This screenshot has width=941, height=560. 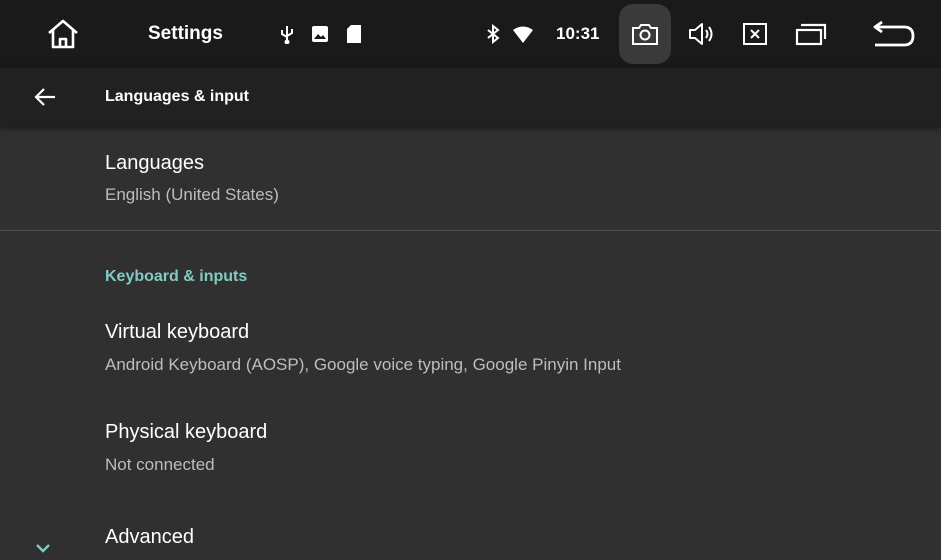 I want to click on bluetooth-icon, so click(x=493, y=34).